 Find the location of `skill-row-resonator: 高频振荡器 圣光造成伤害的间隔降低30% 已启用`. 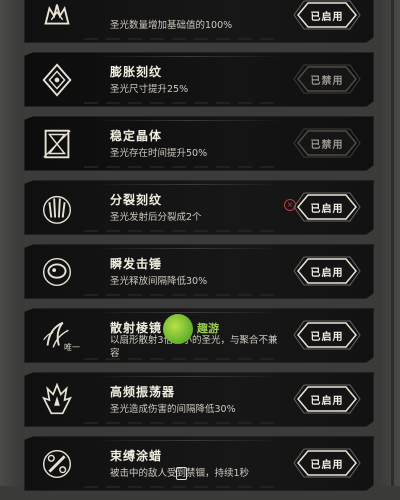

skill-row-resonator: 高频振荡器 圣光造成伤害的间隔降低30% 已启用 is located at coordinates (199, 399).